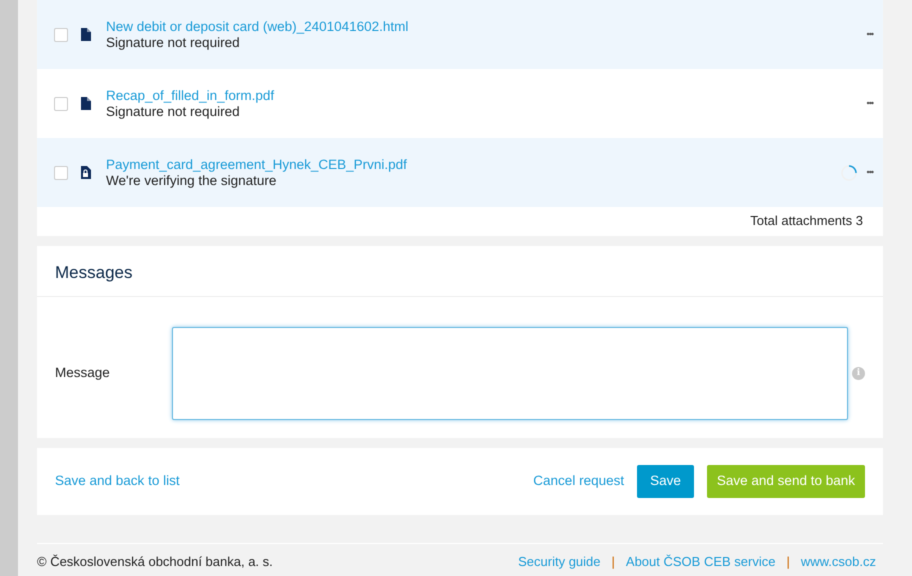 Image resolution: width=912 pixels, height=576 pixels. I want to click on file-link: New debit or deposit card (web)_2401041602.html, so click(481, 26).